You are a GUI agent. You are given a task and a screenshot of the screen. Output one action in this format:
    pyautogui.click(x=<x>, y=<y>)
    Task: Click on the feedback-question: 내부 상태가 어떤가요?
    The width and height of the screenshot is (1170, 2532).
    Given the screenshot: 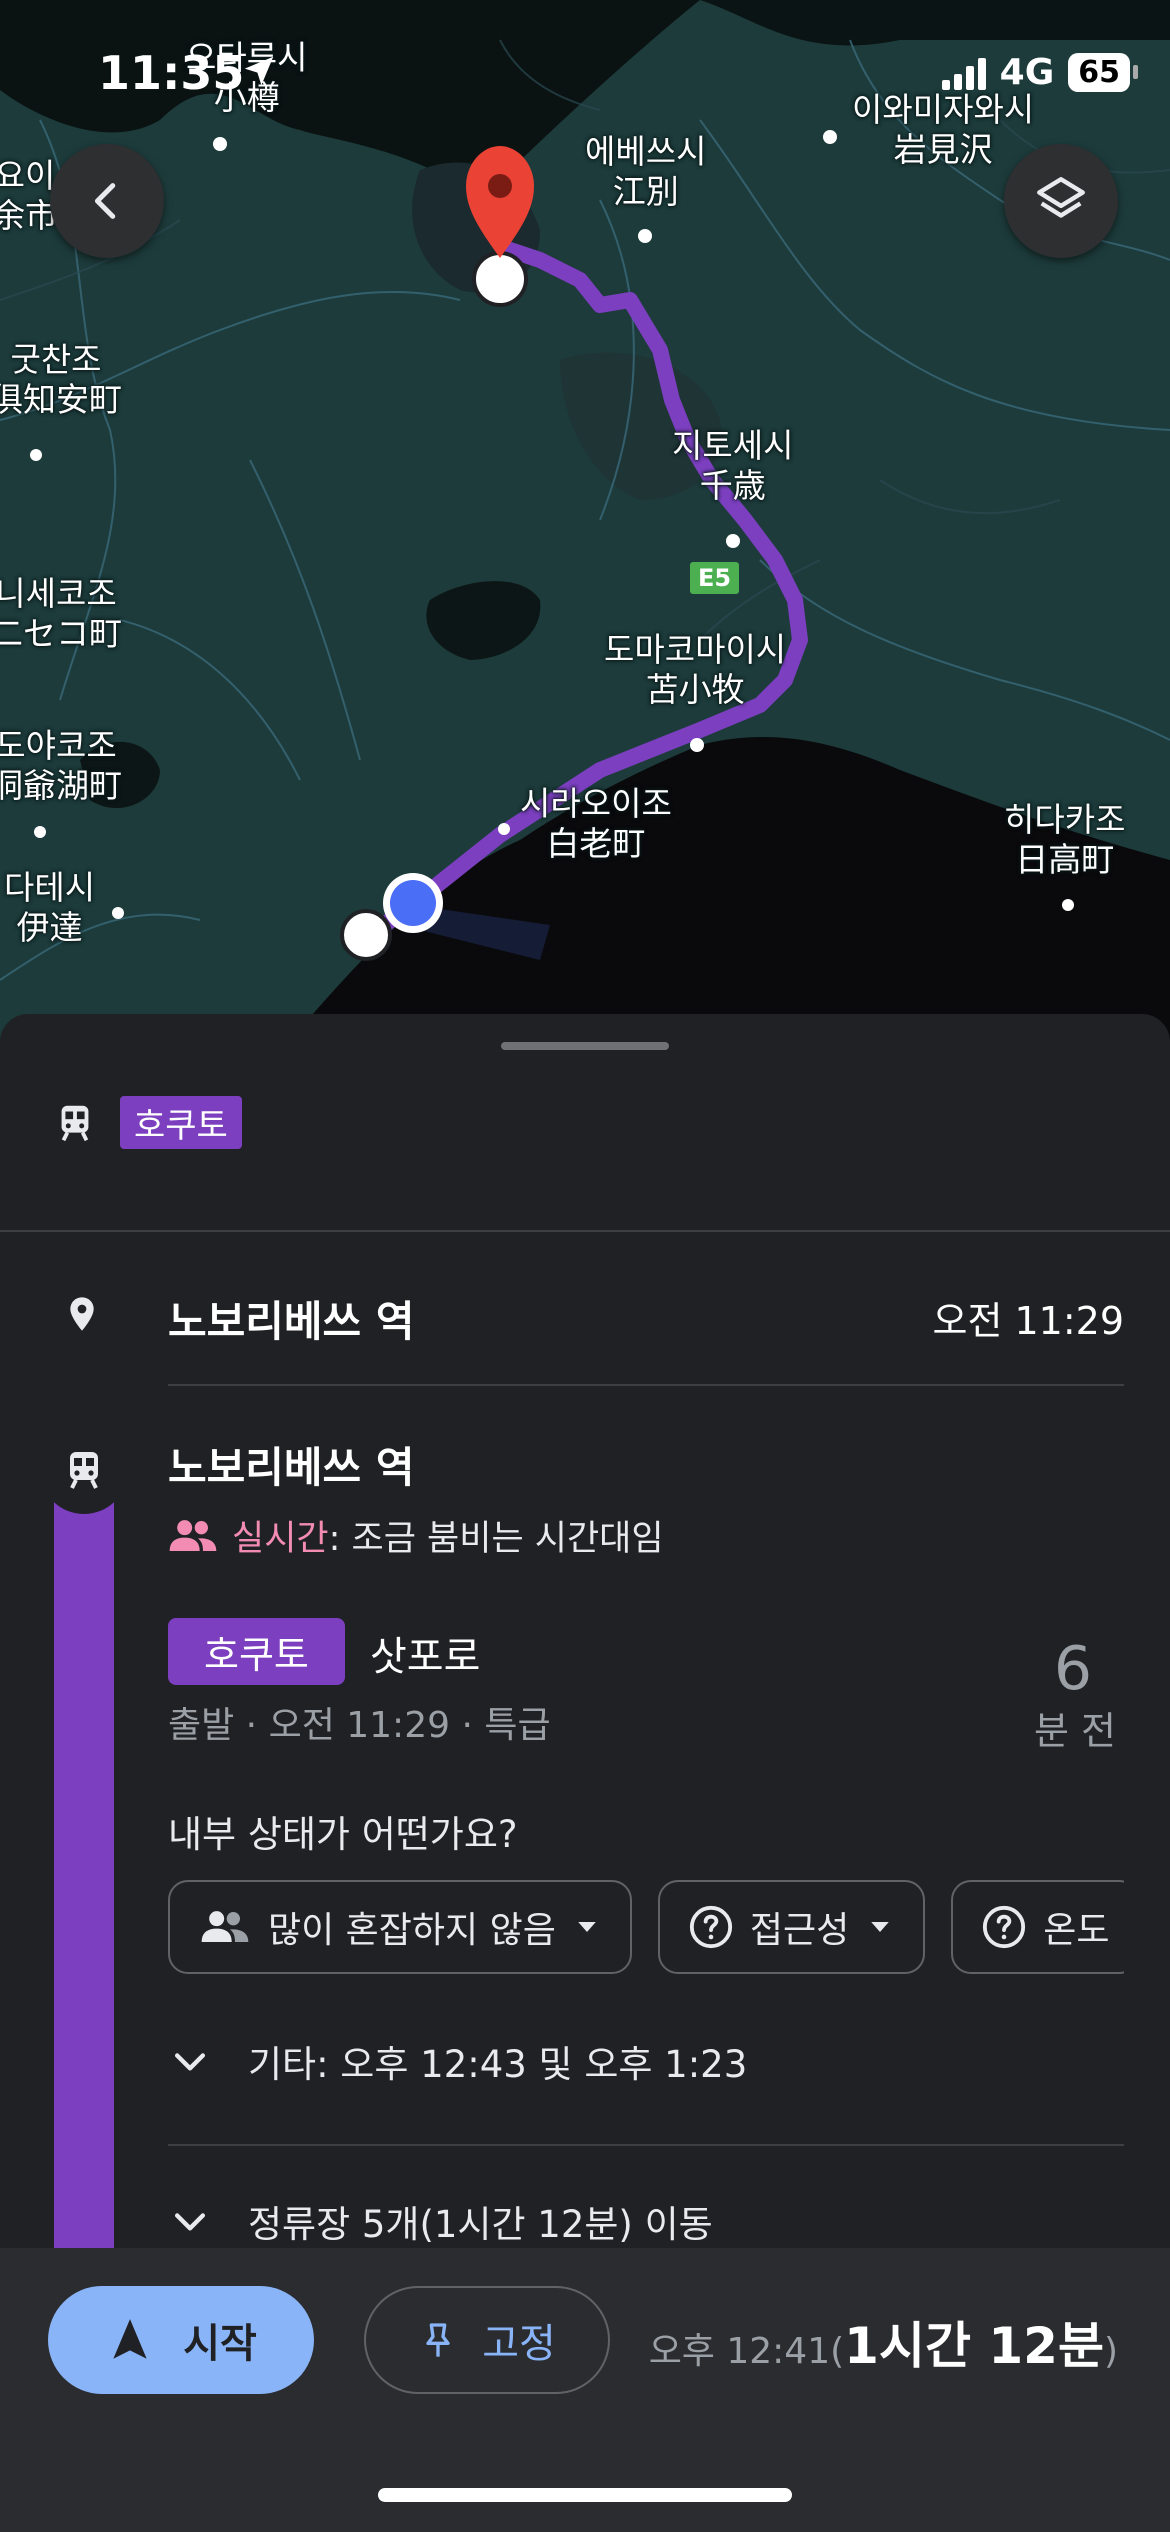 What is the action you would take?
    pyautogui.click(x=343, y=1834)
    